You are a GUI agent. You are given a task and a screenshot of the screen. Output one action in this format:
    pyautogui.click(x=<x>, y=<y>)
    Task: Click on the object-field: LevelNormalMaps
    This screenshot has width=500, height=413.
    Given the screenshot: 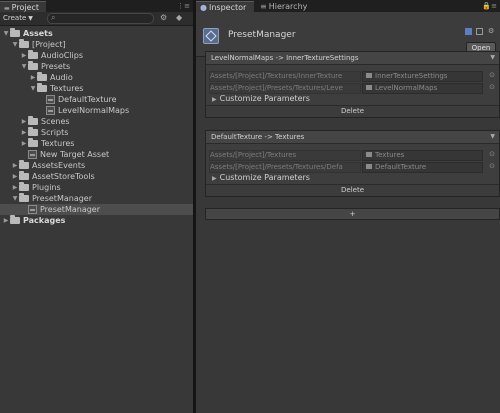 What is the action you would take?
    pyautogui.click(x=422, y=88)
    